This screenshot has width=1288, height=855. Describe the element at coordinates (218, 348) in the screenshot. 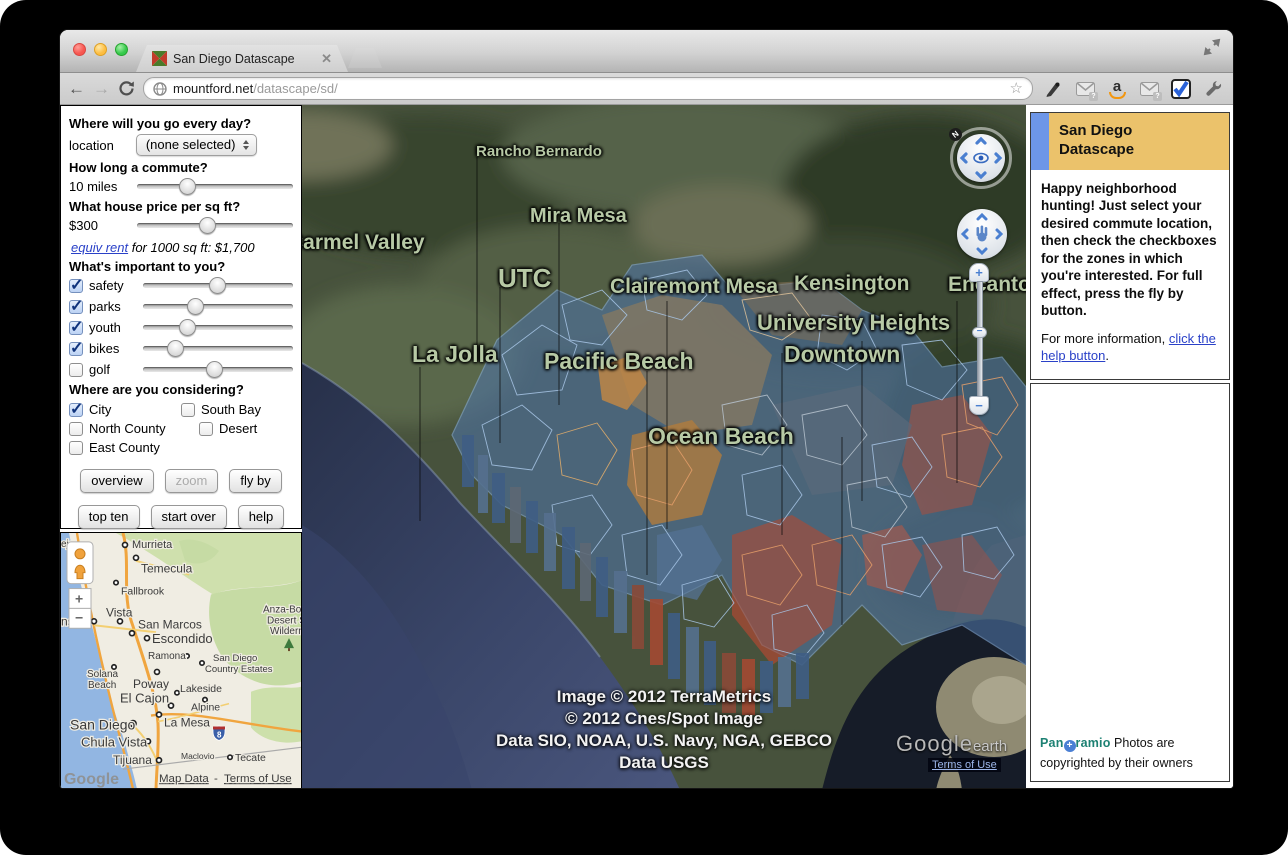

I see `bikes-slider` at that location.